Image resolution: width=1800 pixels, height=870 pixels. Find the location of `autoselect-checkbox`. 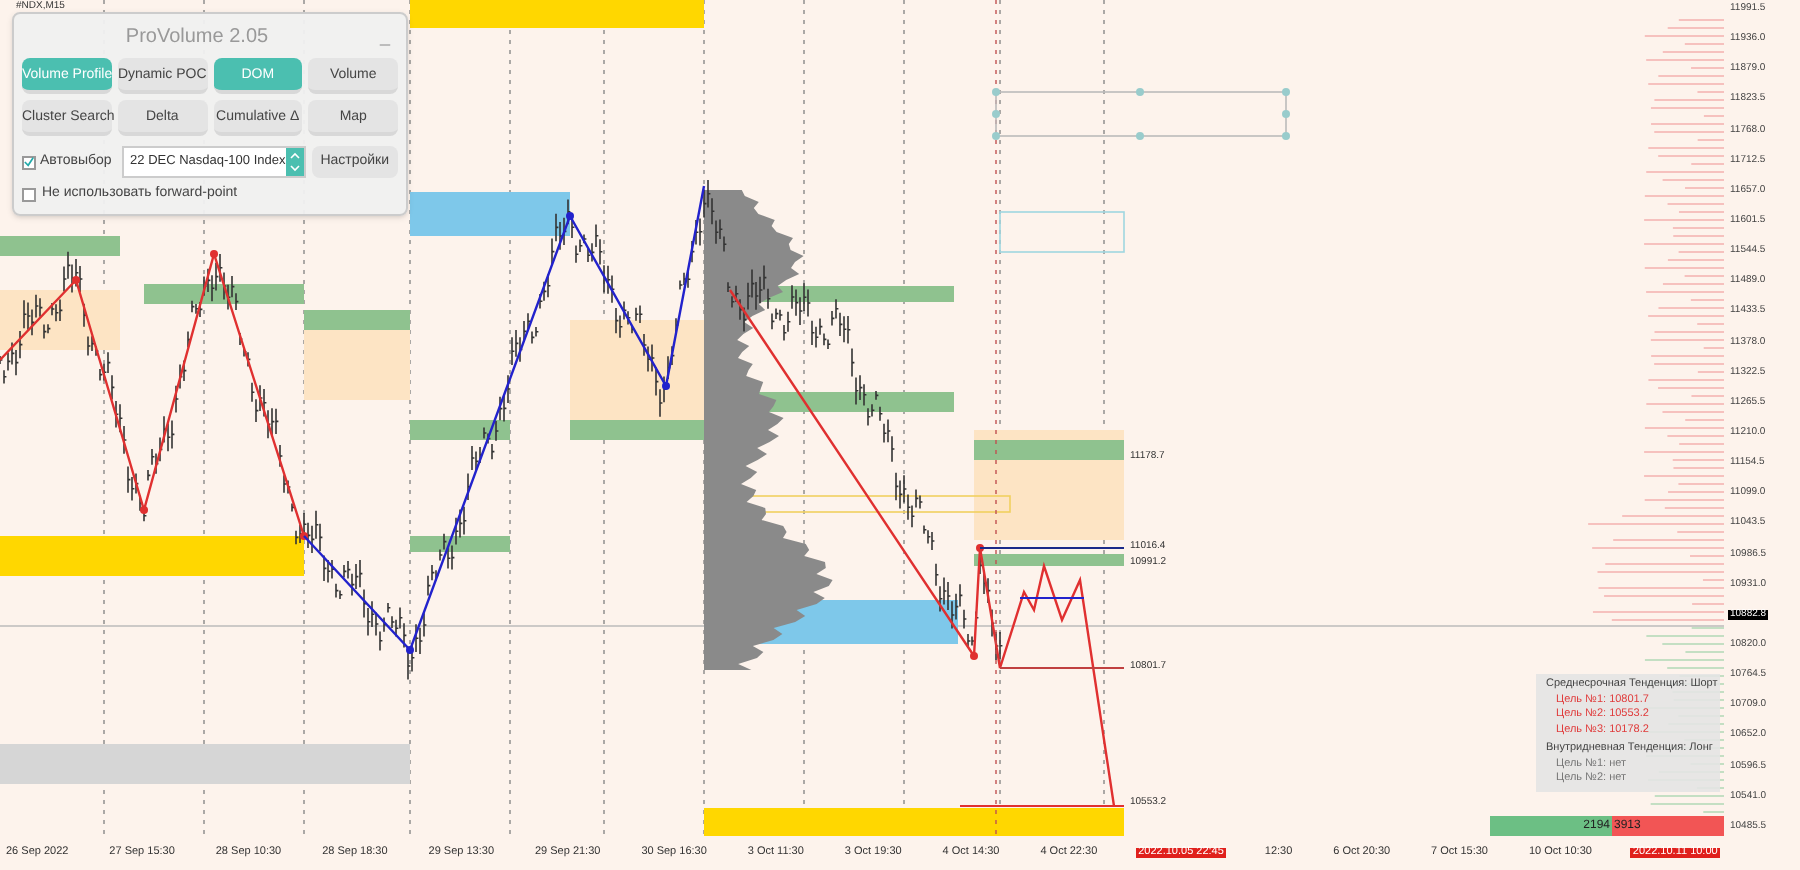

autoselect-checkbox is located at coordinates (29, 162).